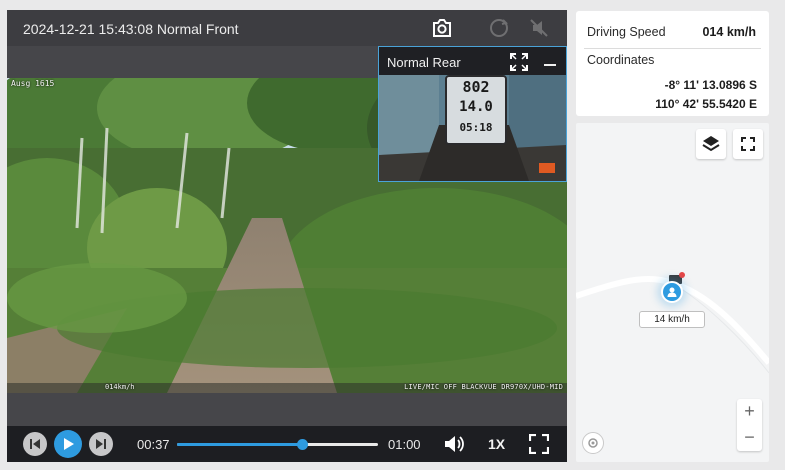 This screenshot has height=470, width=785. What do you see at coordinates (499, 28) in the screenshot?
I see `rotate-icon` at bounding box center [499, 28].